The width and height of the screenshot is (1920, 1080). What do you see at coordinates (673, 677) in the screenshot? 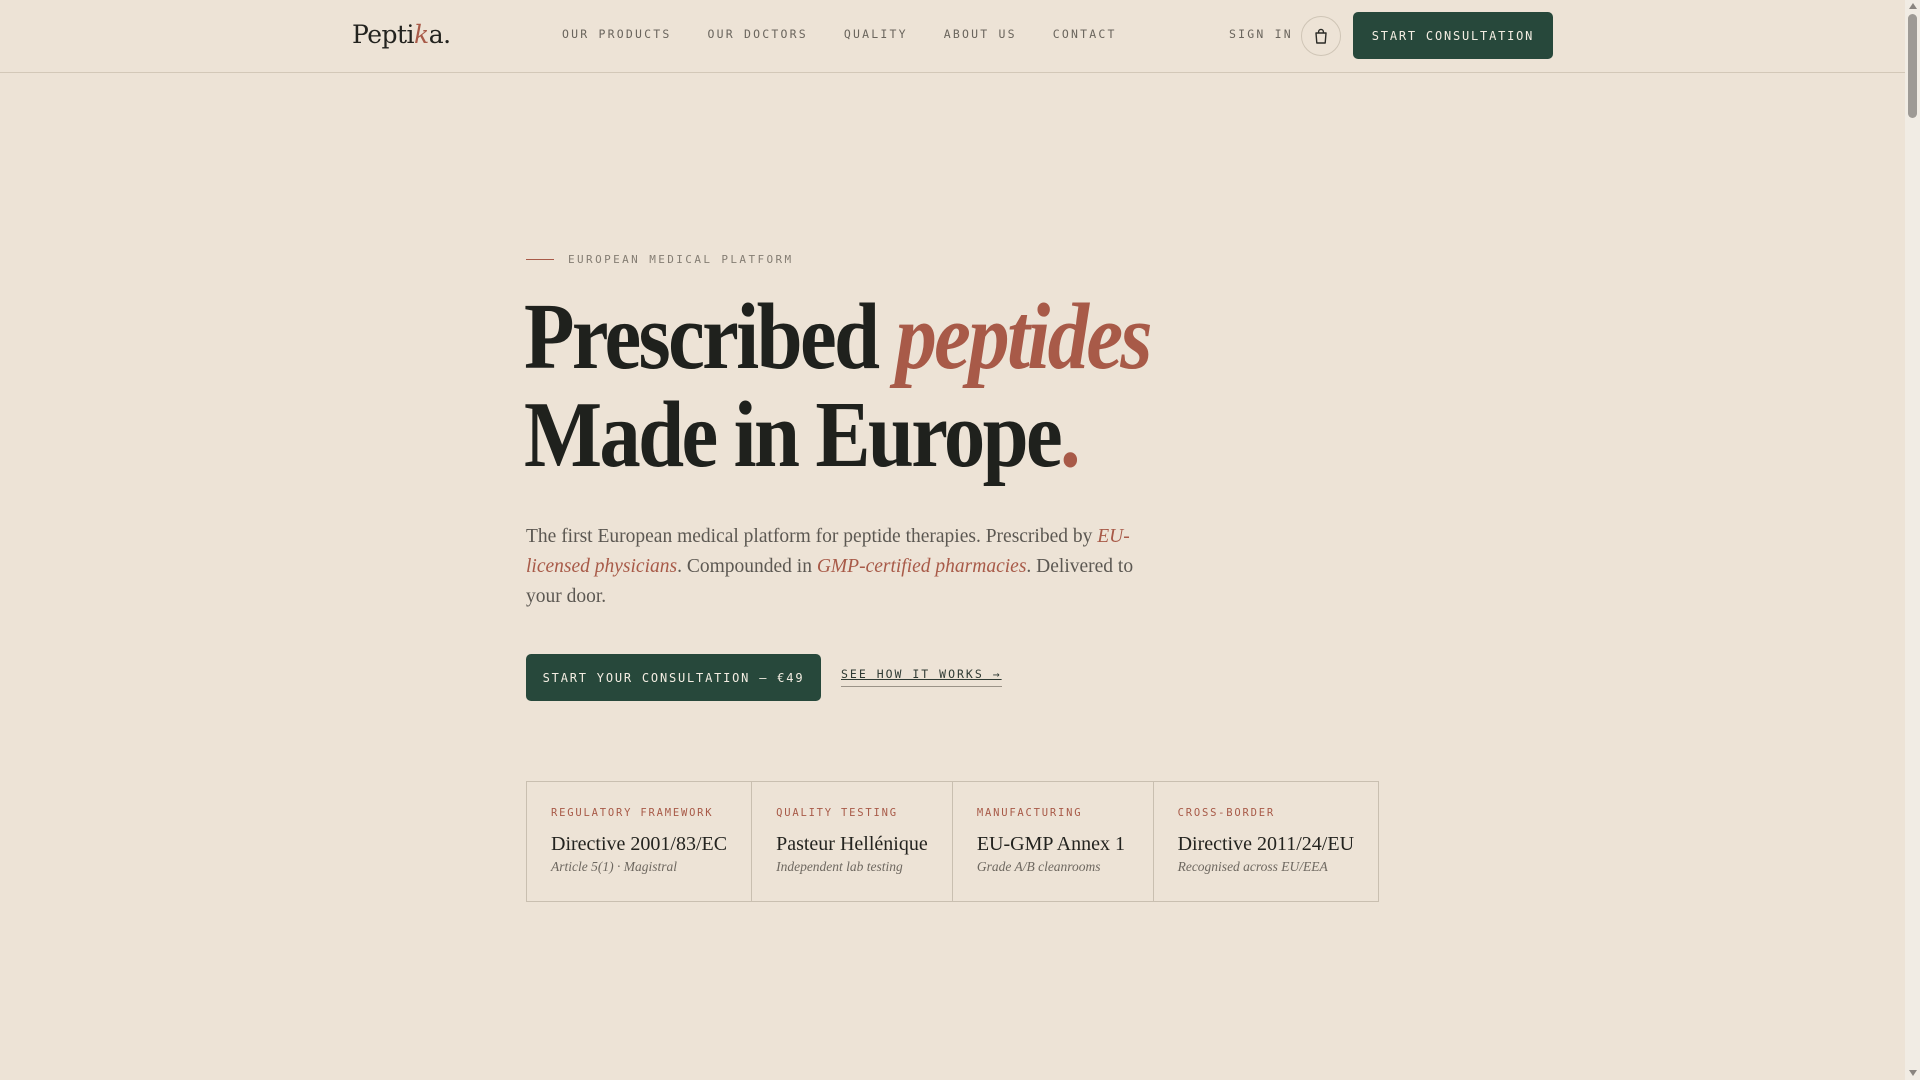
I see `start-your-consultation-button: START YOUR CONSULTATION — €49` at bounding box center [673, 677].